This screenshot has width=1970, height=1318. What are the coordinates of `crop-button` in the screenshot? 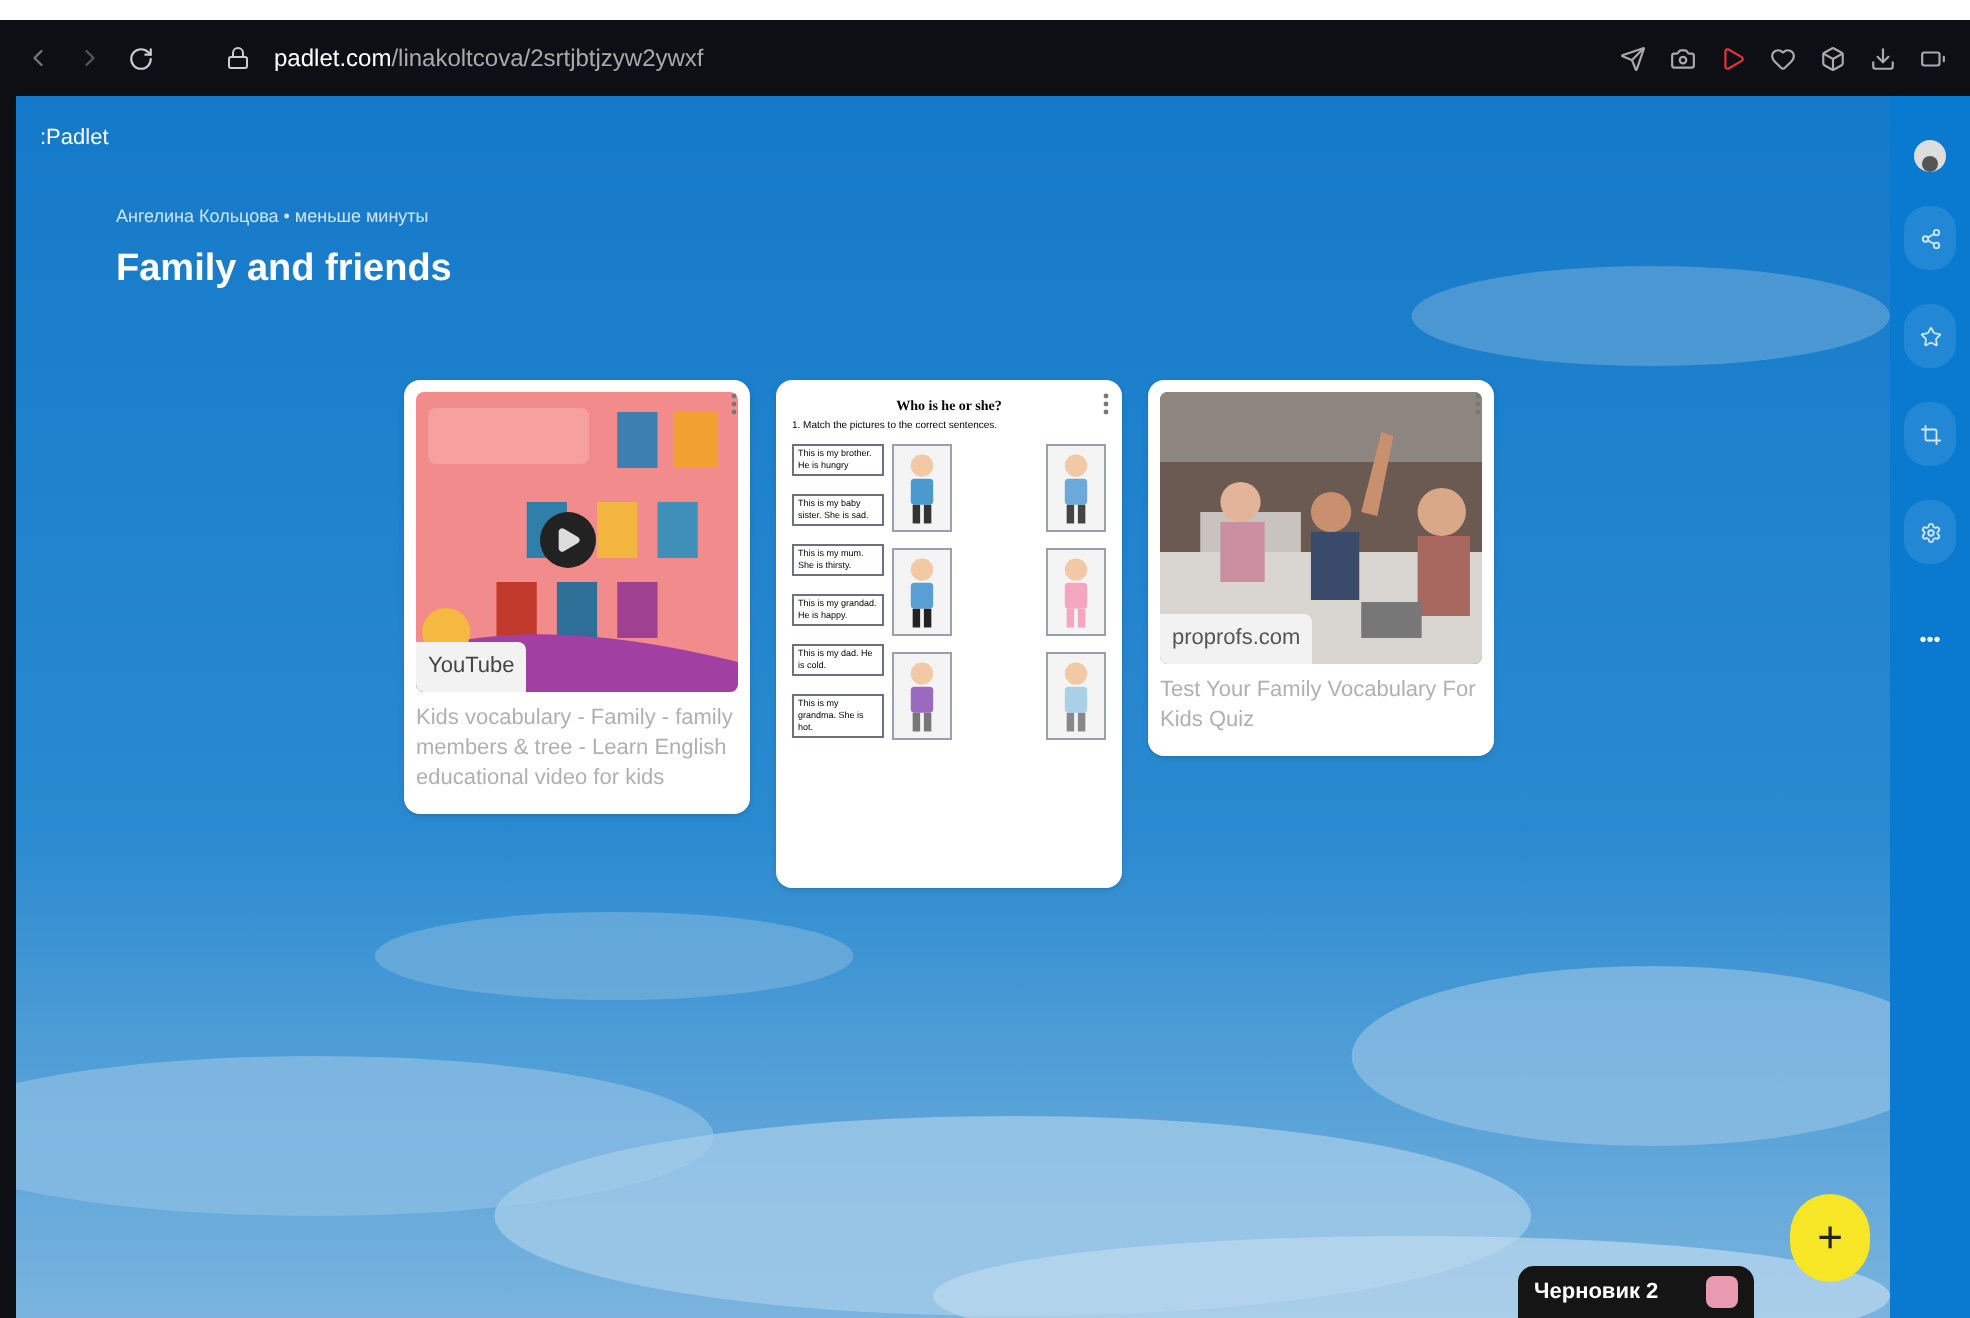 It's located at (1930, 434).